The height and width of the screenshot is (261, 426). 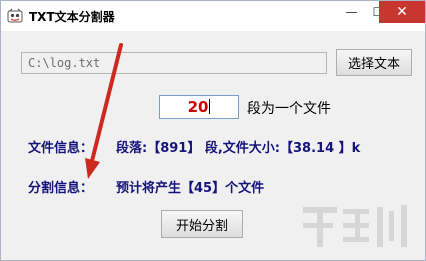 I want to click on text-caret, so click(x=210, y=106).